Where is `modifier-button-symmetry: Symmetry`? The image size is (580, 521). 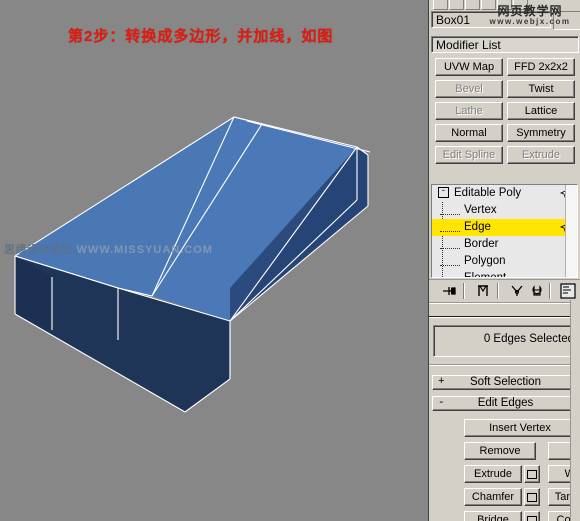 modifier-button-symmetry: Symmetry is located at coordinates (541, 133).